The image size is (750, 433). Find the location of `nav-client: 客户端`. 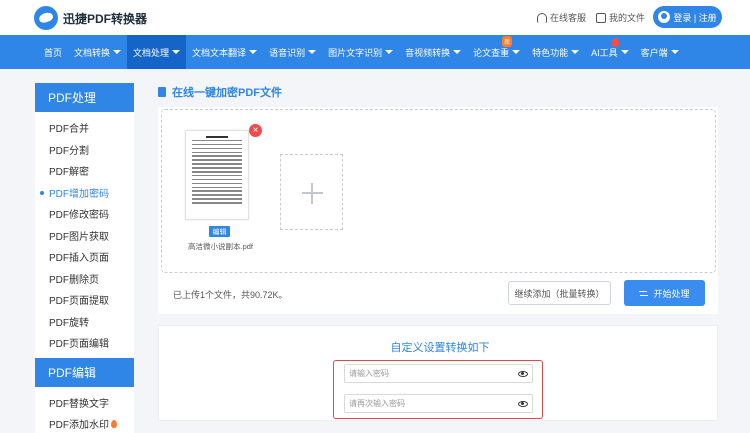

nav-client: 客户端 is located at coordinates (660, 52).